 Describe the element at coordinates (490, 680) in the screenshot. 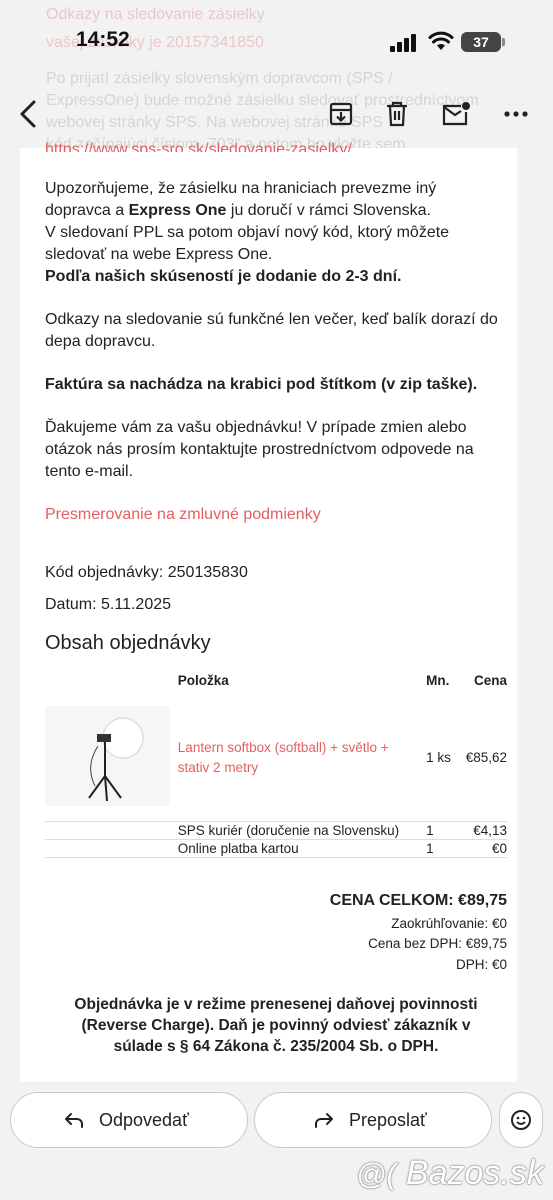

I see `col-price: Cena` at that location.